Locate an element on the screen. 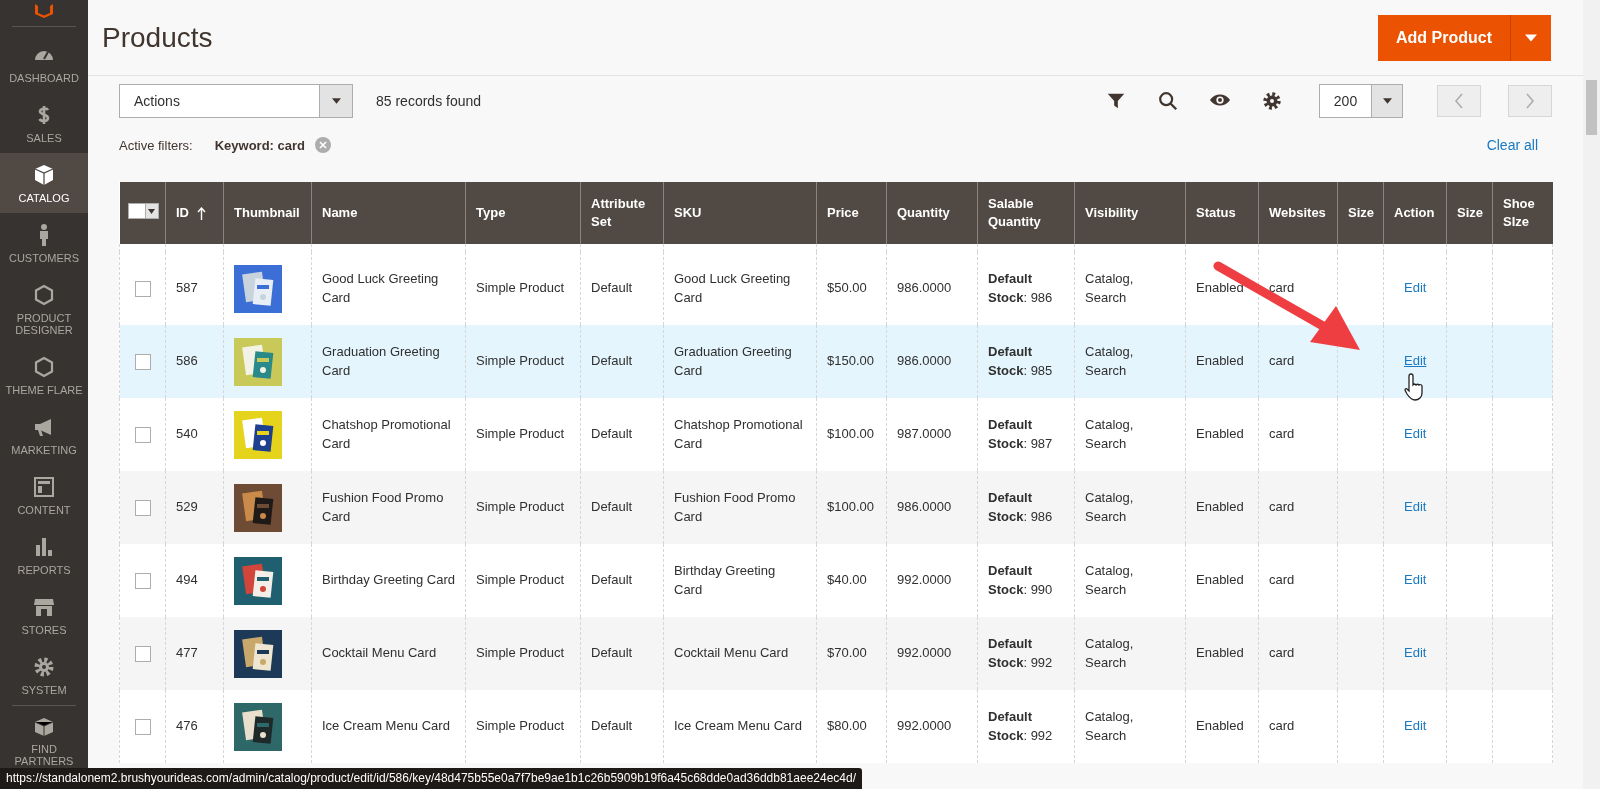 The width and height of the screenshot is (1600, 789). column-header: Visibility is located at coordinates (1130, 213).